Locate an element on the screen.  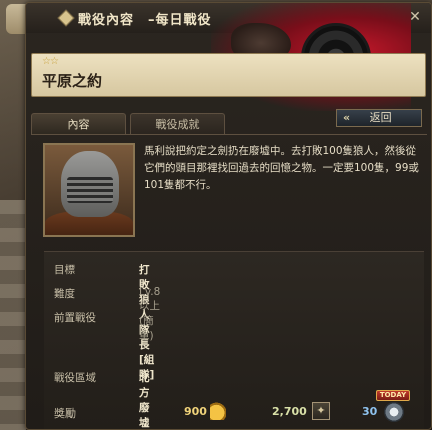
window-title: 戰役內容 –每日戰役 is located at coordinates (145, 20).